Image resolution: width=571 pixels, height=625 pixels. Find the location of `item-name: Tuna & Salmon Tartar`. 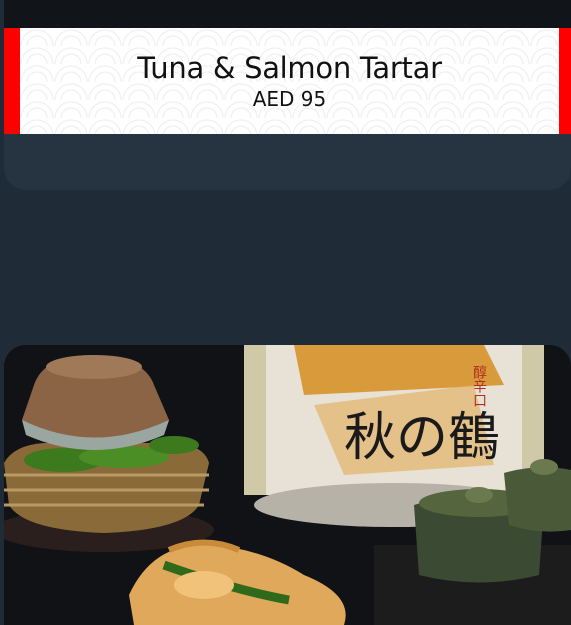

item-name: Tuna & Salmon Tartar is located at coordinates (289, 68).